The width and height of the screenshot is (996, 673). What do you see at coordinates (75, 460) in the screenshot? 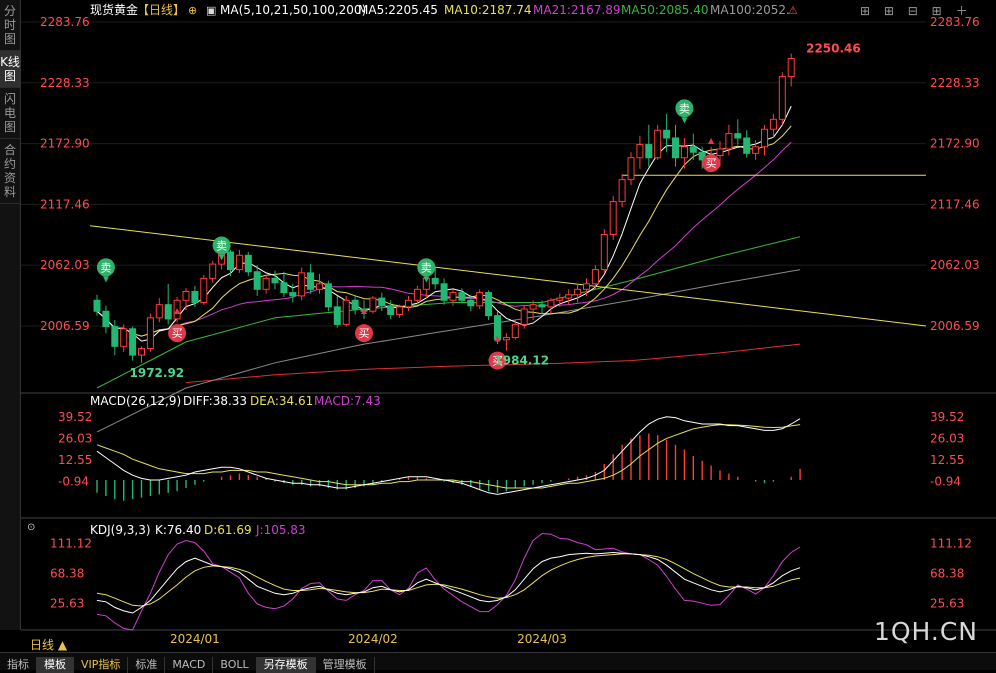
I see `macd-tick-left: 12.55` at bounding box center [75, 460].